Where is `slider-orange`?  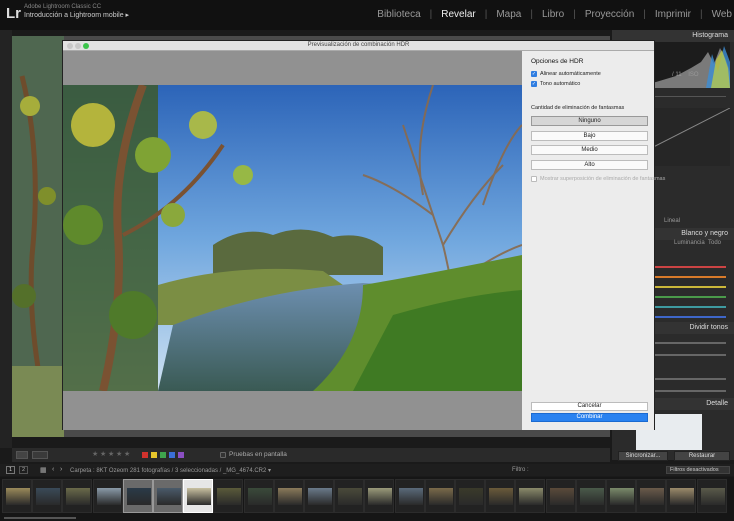
slider-orange is located at coordinates (689, 277).